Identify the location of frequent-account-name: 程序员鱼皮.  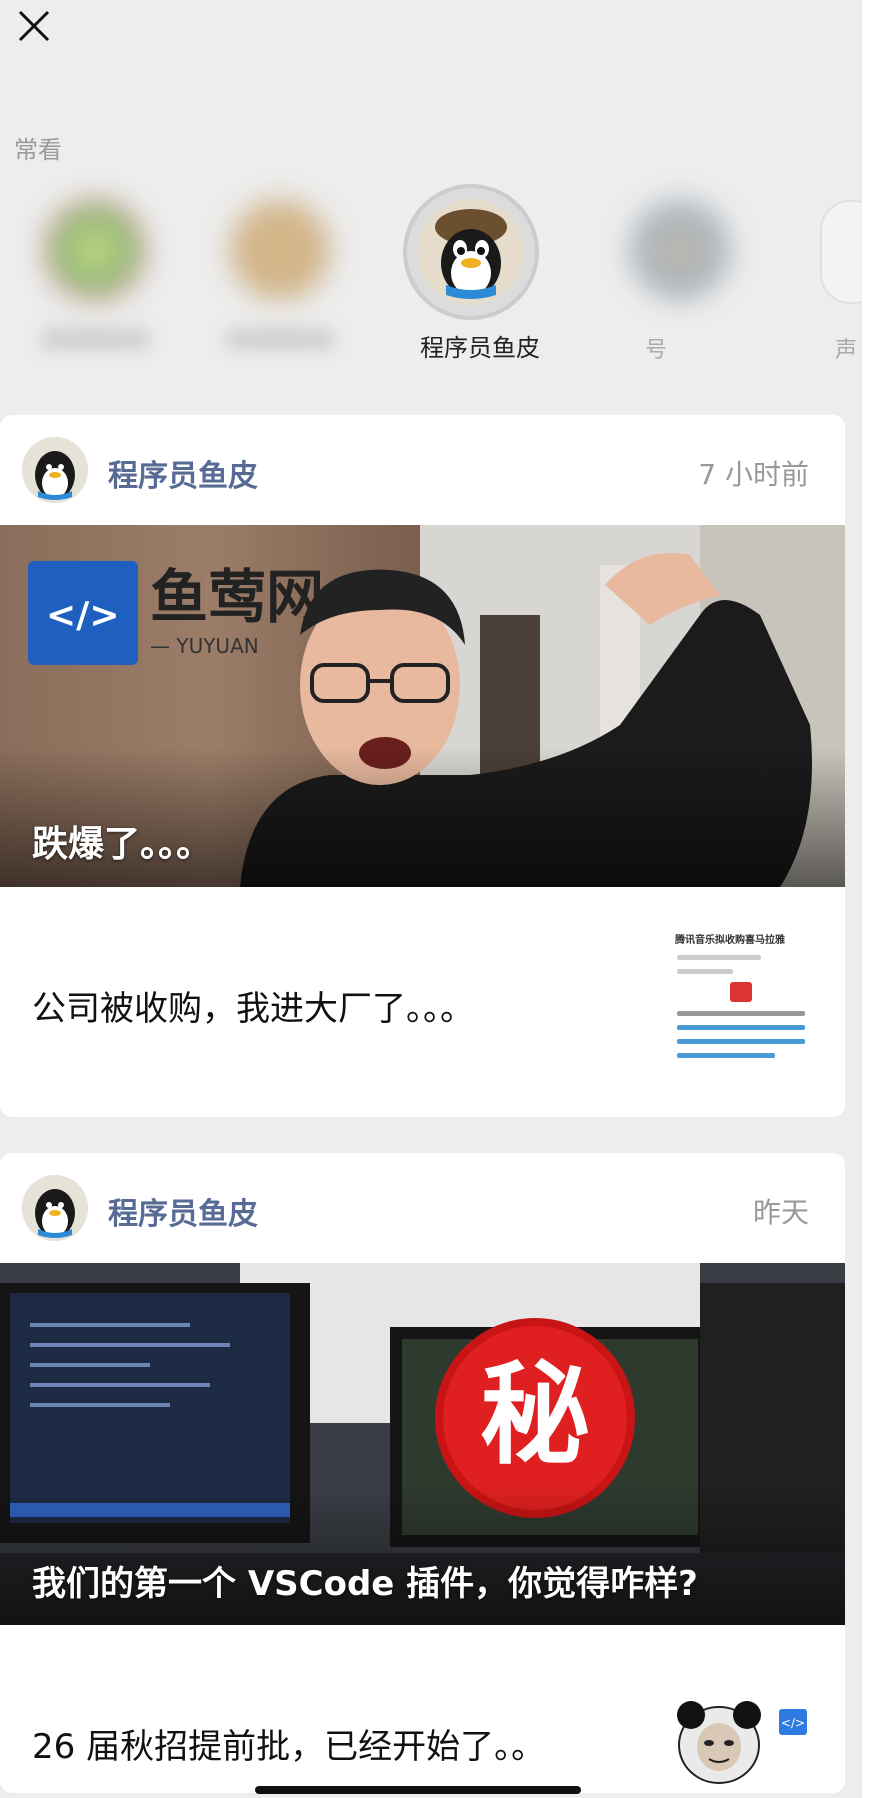
(480, 348).